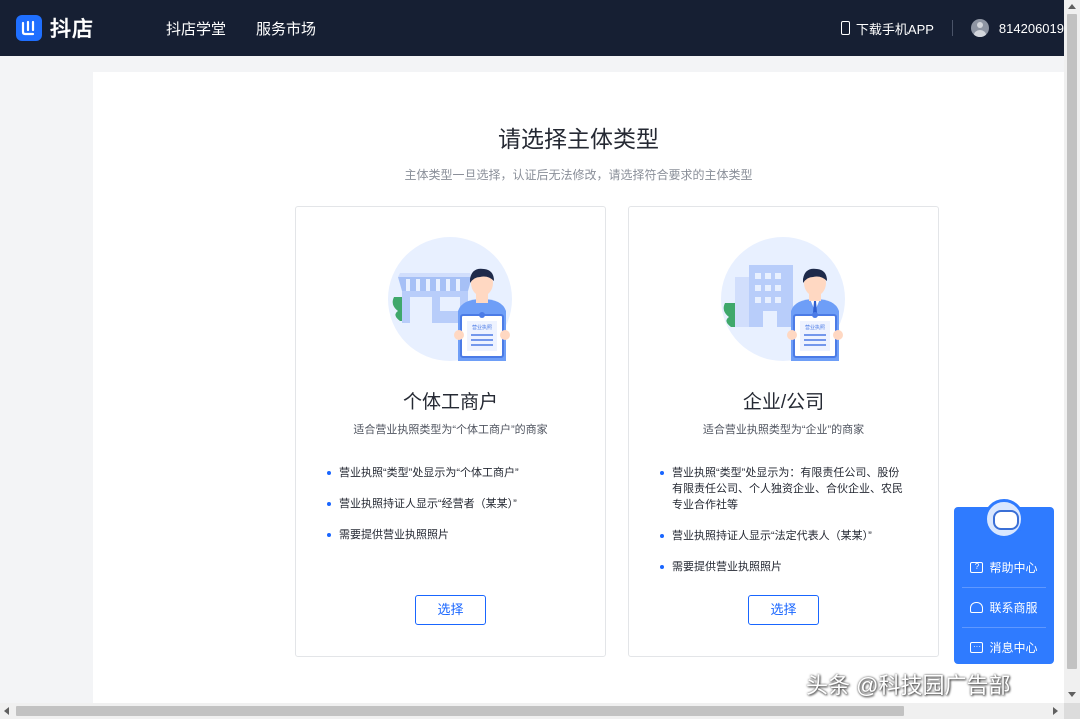  Describe the element at coordinates (976, 567) in the screenshot. I see `question-icon: ?` at that location.